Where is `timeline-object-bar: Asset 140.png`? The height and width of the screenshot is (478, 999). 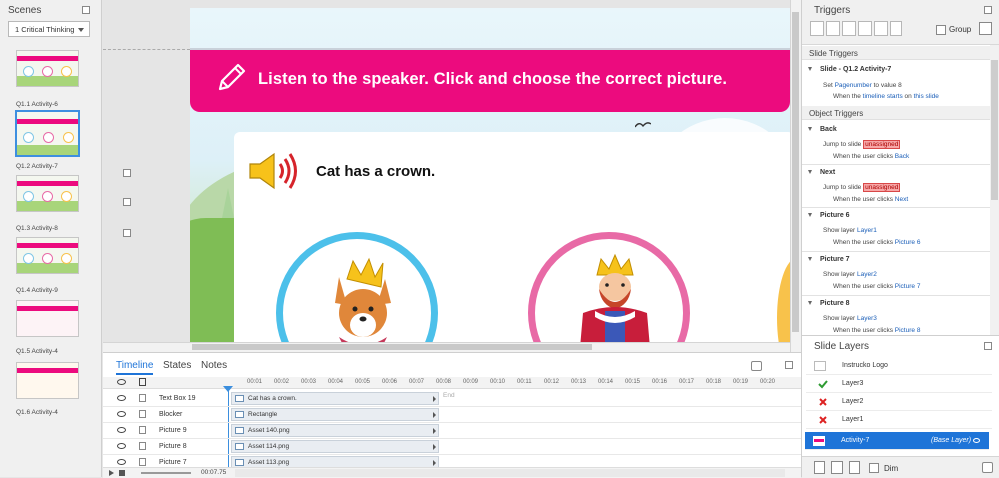 timeline-object-bar: Asset 140.png is located at coordinates (335, 430).